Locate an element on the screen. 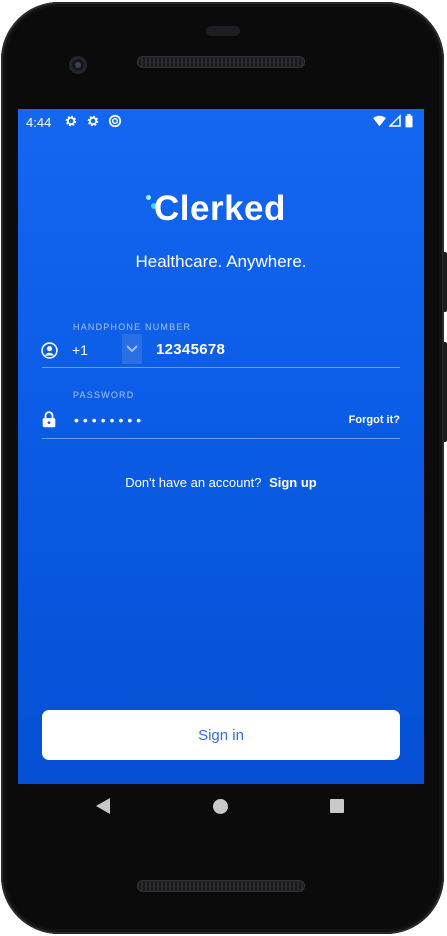 The height and width of the screenshot is (936, 447). home-icon is located at coordinates (220, 806).